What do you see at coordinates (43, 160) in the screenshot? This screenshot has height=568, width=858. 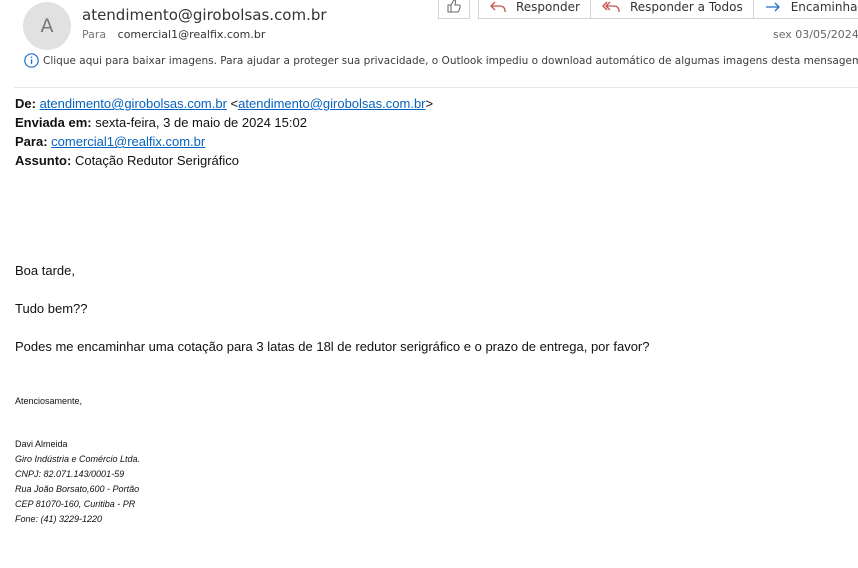 I see `subject-label: Assunto:` at bounding box center [43, 160].